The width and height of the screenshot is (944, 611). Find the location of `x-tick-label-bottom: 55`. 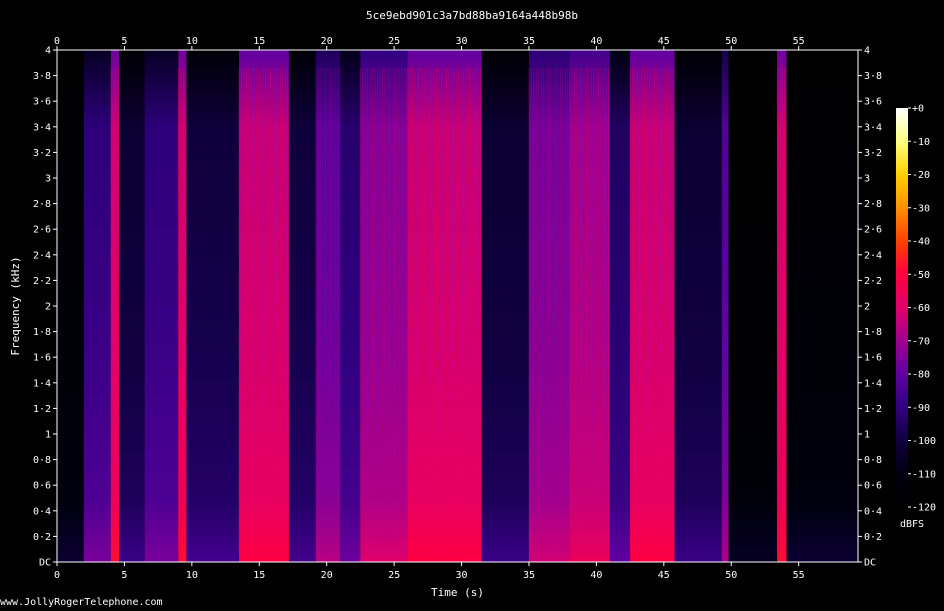

x-tick-label-bottom: 55 is located at coordinates (799, 575).